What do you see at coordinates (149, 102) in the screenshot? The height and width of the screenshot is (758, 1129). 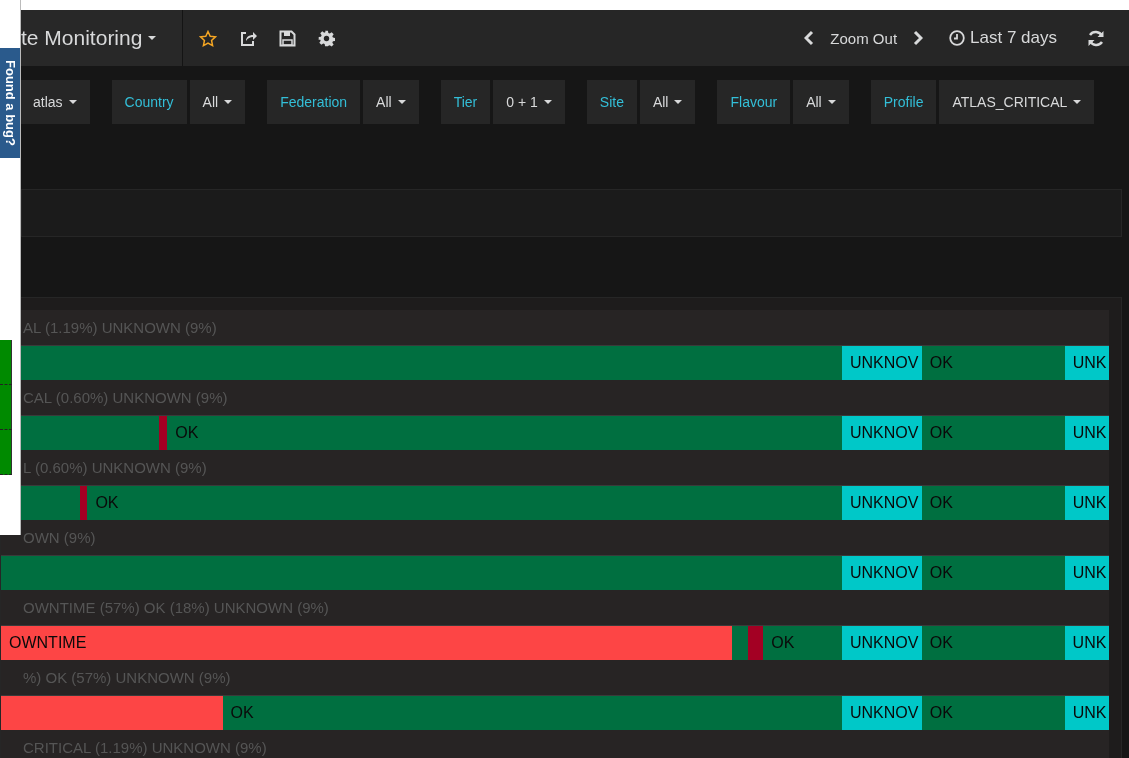 I see `variable-label: Country` at bounding box center [149, 102].